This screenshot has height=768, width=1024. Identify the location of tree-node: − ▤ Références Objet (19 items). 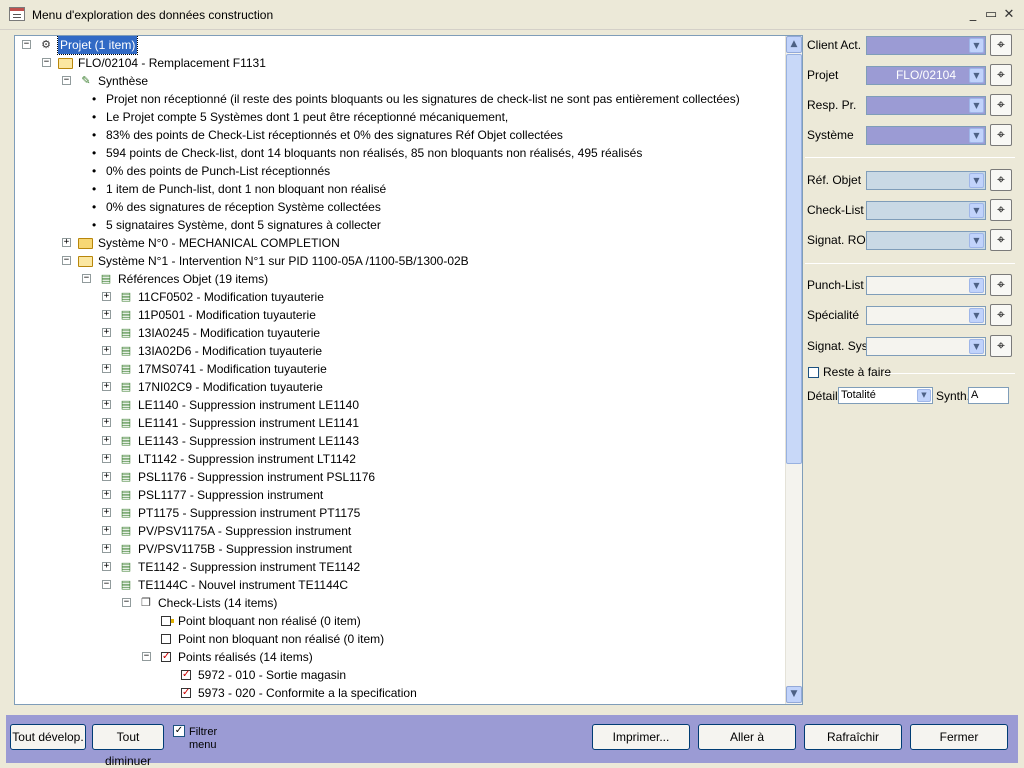
(397, 279).